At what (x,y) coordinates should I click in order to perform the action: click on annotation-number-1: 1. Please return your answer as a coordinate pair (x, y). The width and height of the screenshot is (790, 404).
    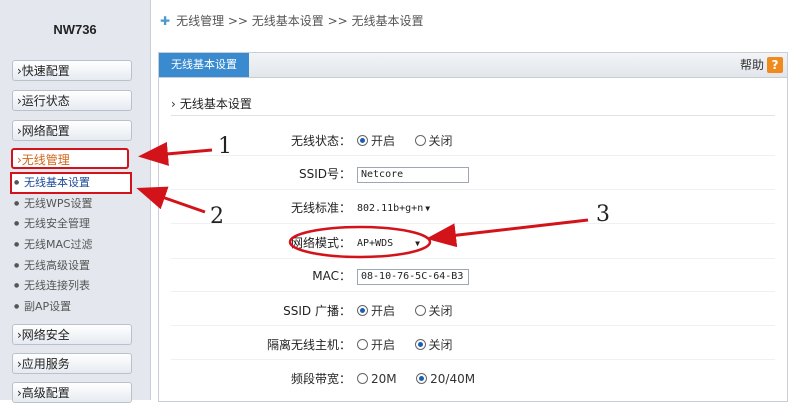
    Looking at the image, I should click on (225, 146).